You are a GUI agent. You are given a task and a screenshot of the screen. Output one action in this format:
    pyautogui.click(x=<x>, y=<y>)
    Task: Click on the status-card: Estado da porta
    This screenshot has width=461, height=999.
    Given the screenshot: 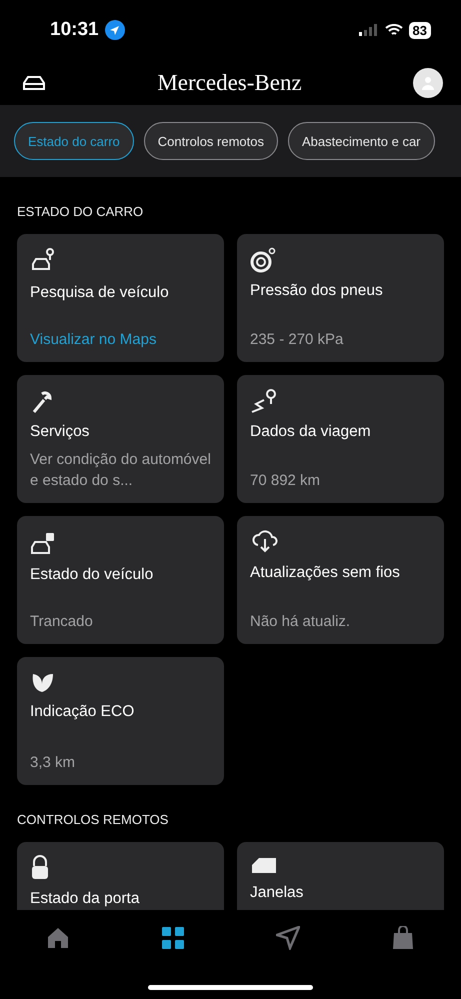 What is the action you would take?
    pyautogui.click(x=120, y=876)
    